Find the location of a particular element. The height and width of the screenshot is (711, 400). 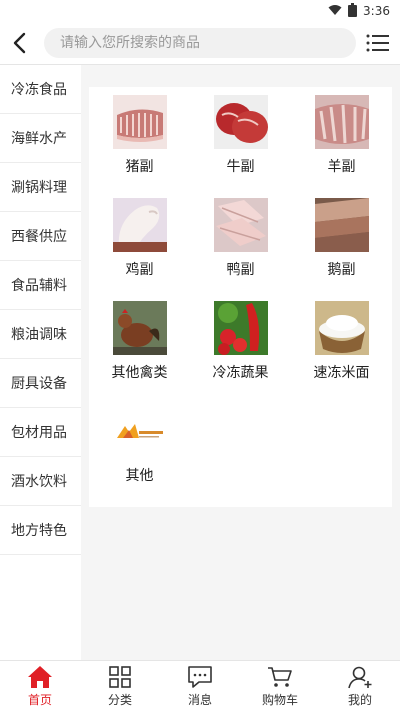

duck-image is located at coordinates (240, 225).